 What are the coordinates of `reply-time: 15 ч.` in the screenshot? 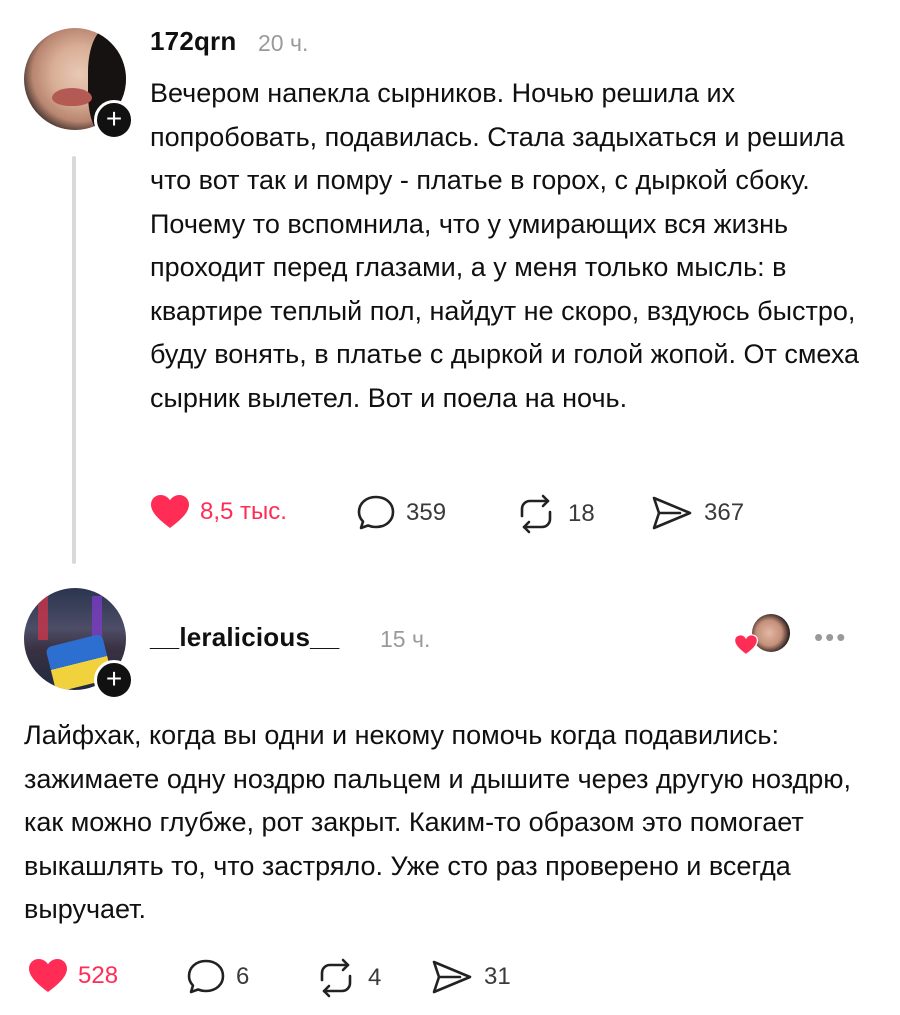 It's located at (405, 639).